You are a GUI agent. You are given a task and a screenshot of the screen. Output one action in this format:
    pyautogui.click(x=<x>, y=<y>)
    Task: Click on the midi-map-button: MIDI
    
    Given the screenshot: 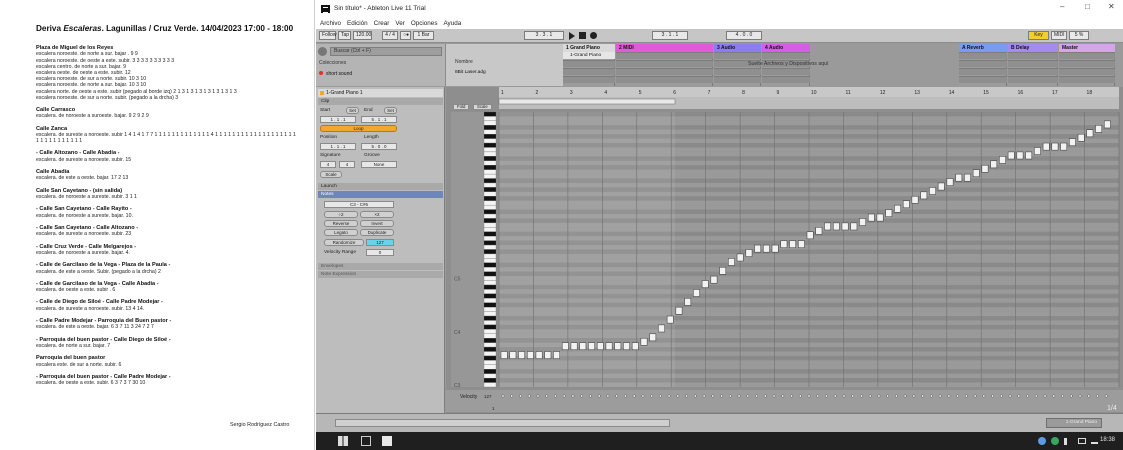 What is the action you would take?
    pyautogui.click(x=1059, y=35)
    